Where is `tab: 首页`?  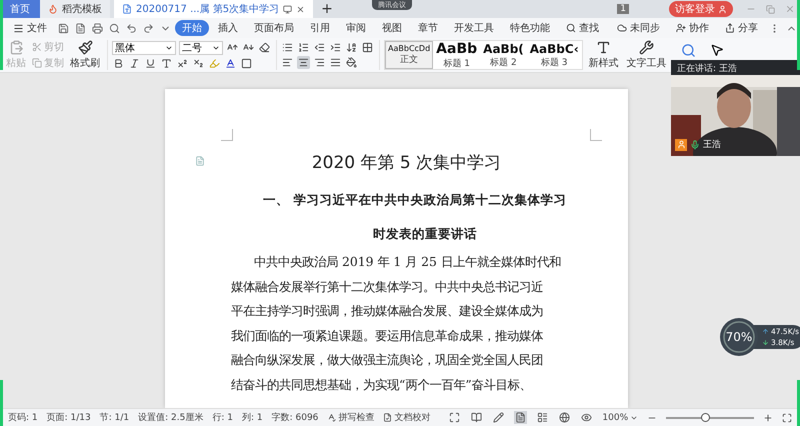 tab: 首页 is located at coordinates (20, 9).